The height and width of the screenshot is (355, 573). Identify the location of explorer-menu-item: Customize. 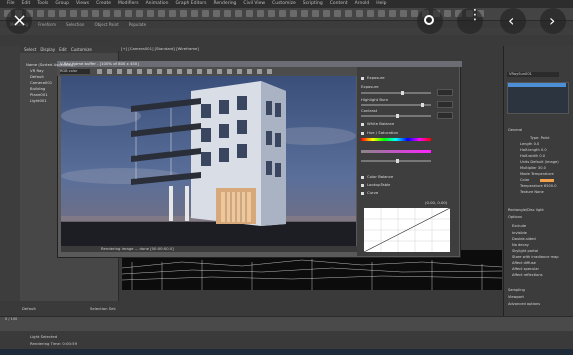
(81, 49).